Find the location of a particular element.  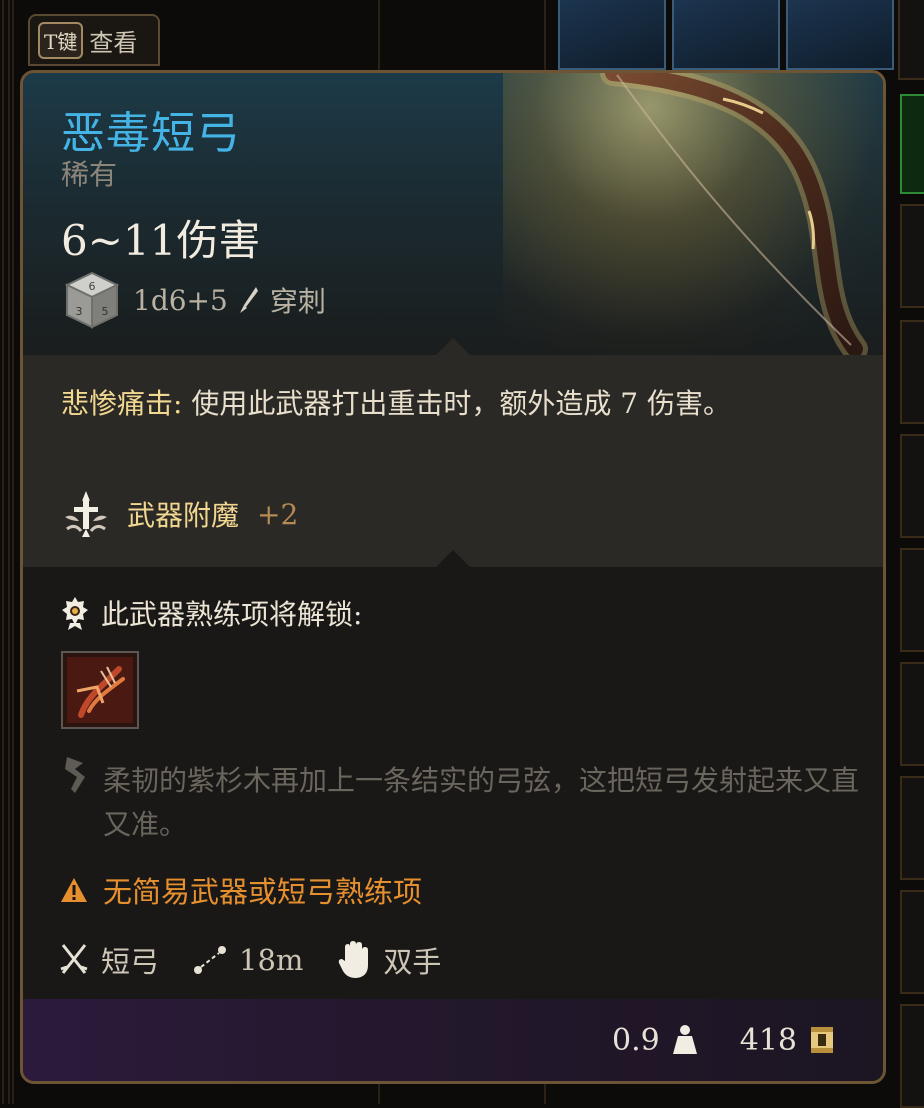

weight-icon is located at coordinates (684, 1039).